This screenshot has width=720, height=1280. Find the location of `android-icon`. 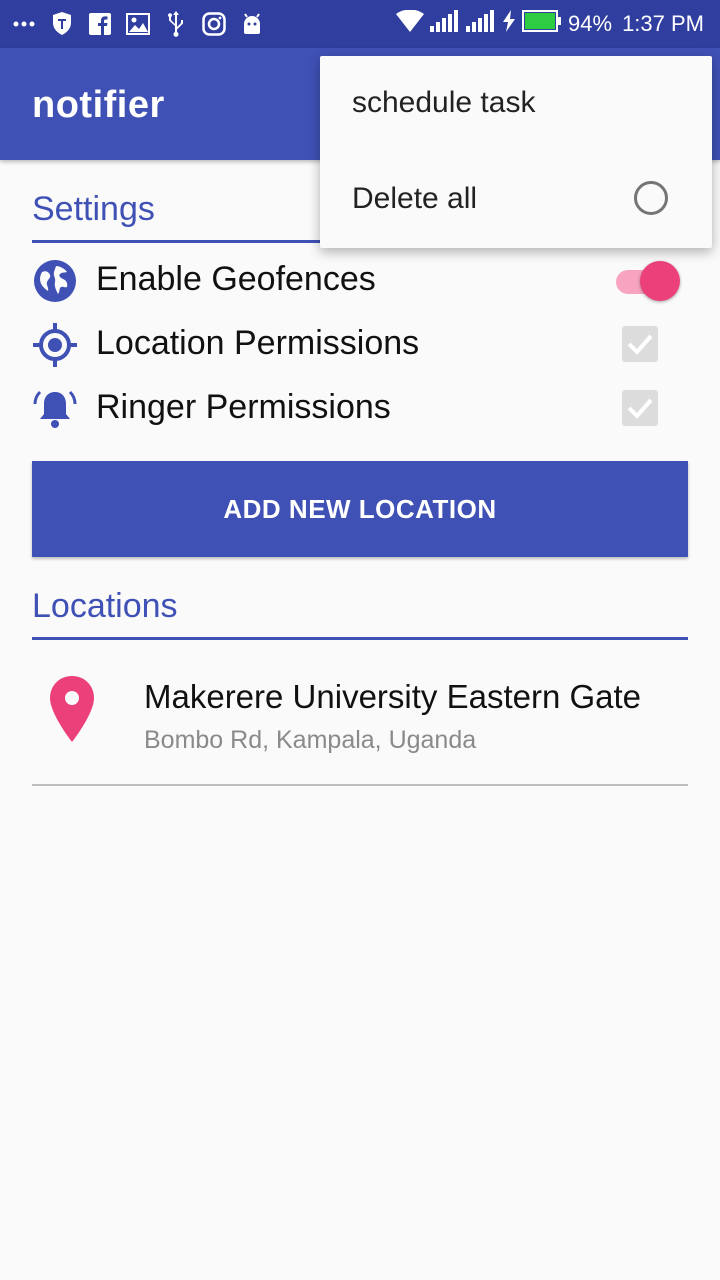

android-icon is located at coordinates (252, 24).